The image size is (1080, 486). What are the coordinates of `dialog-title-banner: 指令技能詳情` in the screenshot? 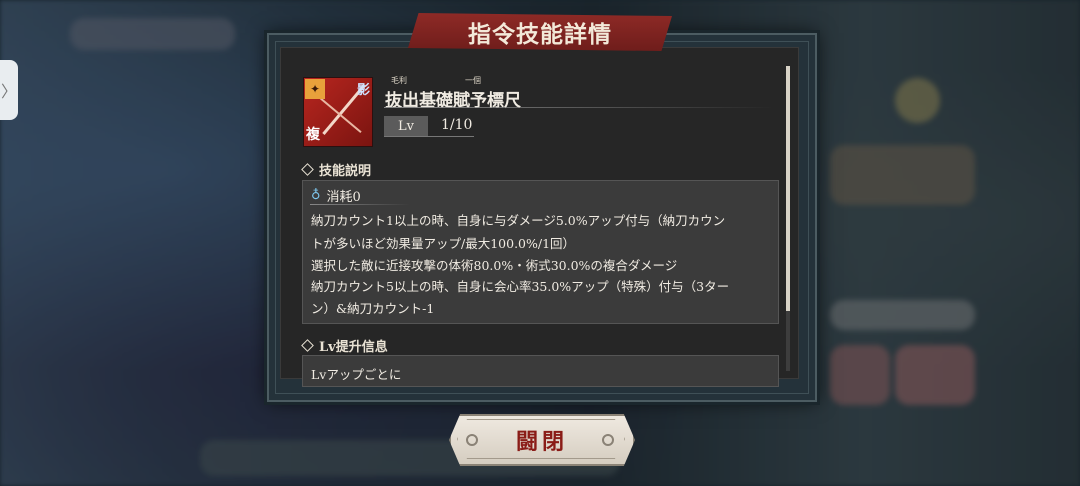 It's located at (540, 32).